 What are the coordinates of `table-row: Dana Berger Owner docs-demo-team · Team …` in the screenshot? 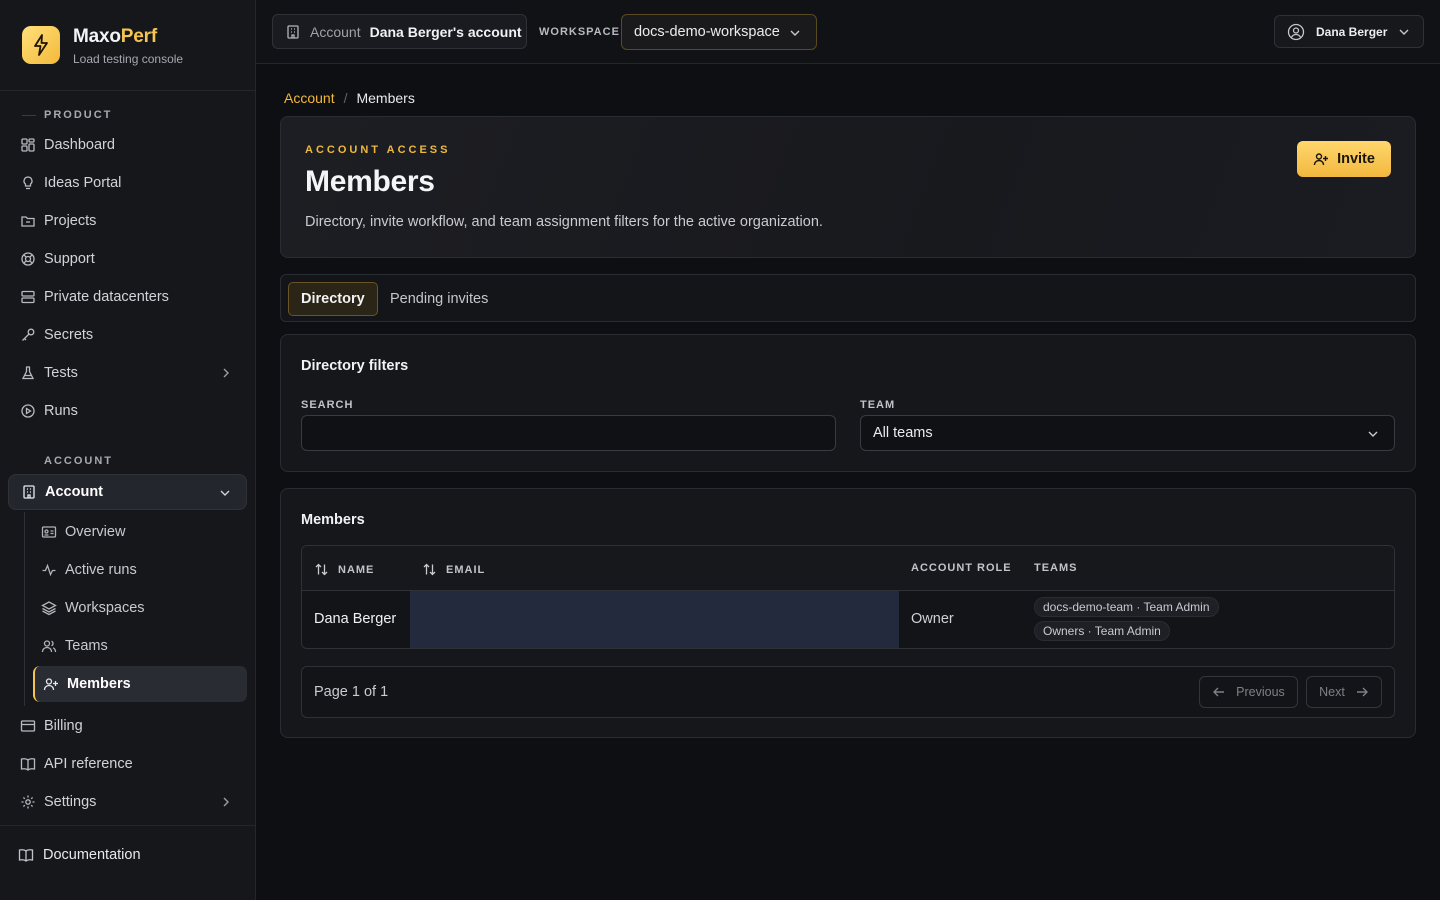 It's located at (848, 619).